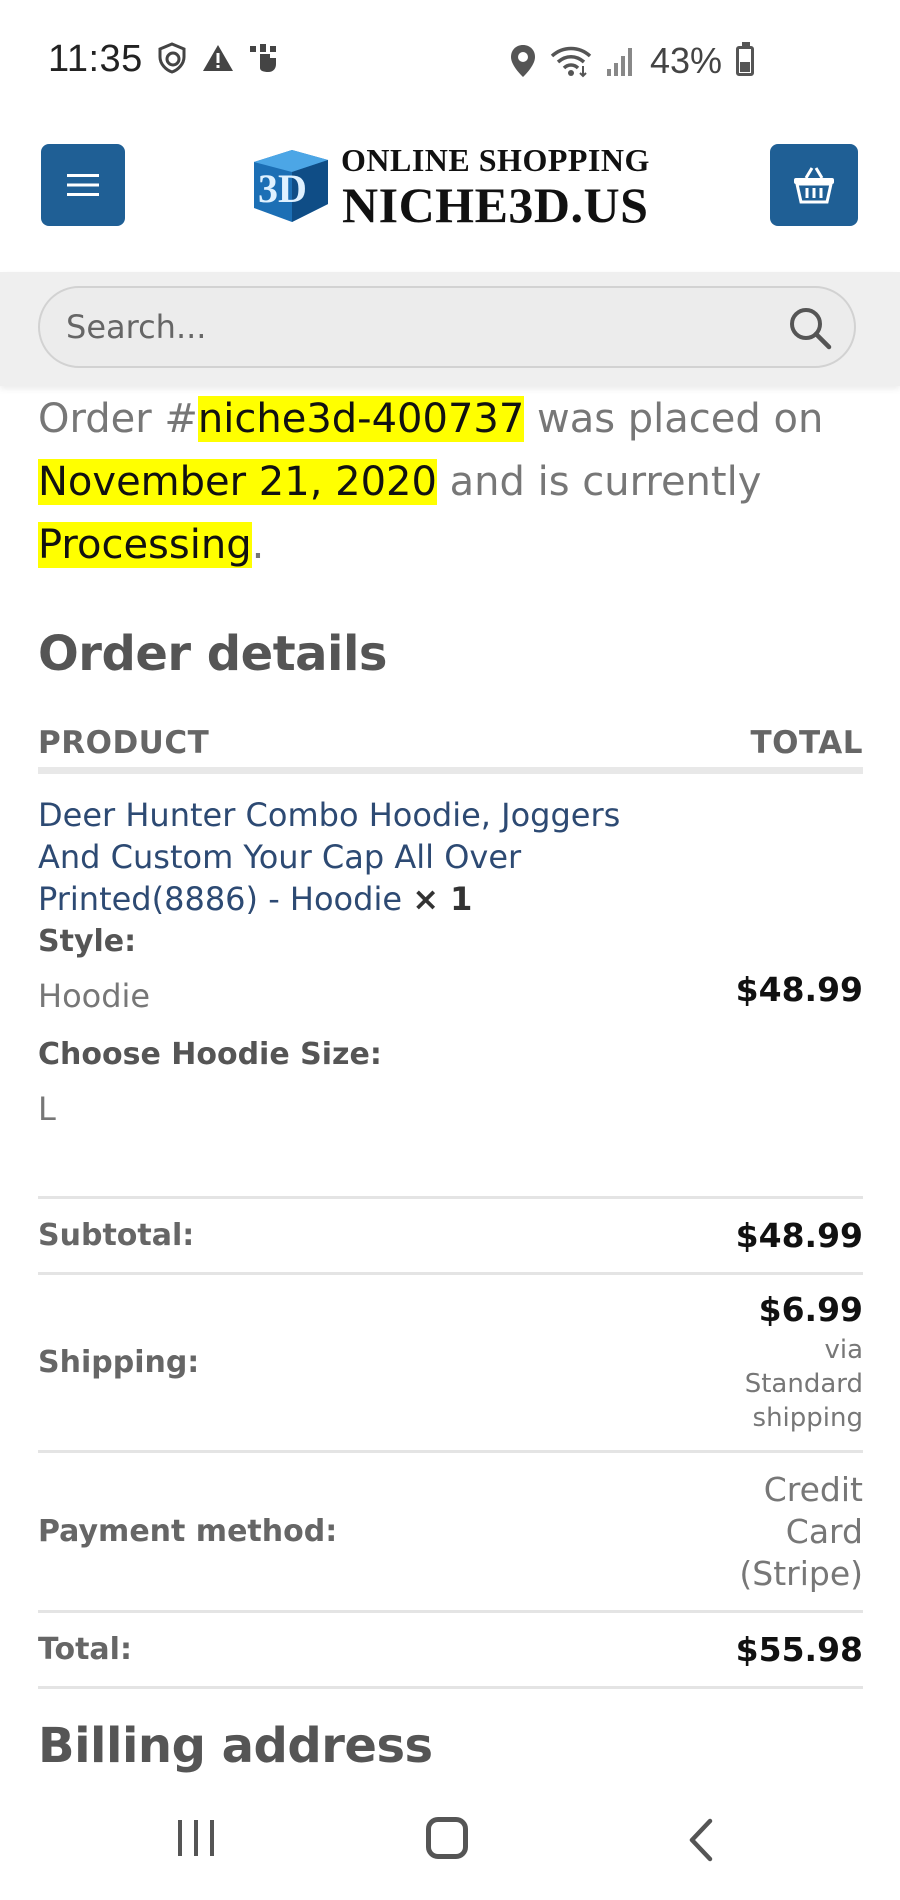  Describe the element at coordinates (124, 742) in the screenshot. I see `col-product-header: PRODUCT` at that location.